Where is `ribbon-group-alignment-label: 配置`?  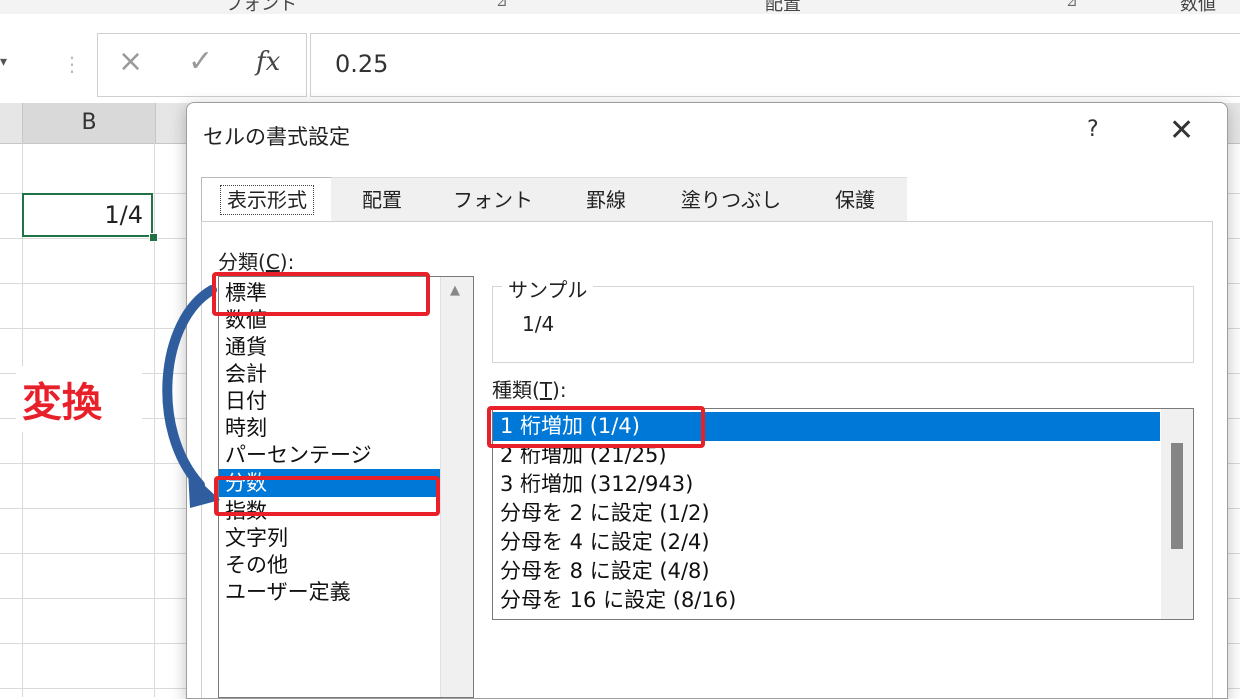 ribbon-group-alignment-label: 配置 is located at coordinates (783, 7).